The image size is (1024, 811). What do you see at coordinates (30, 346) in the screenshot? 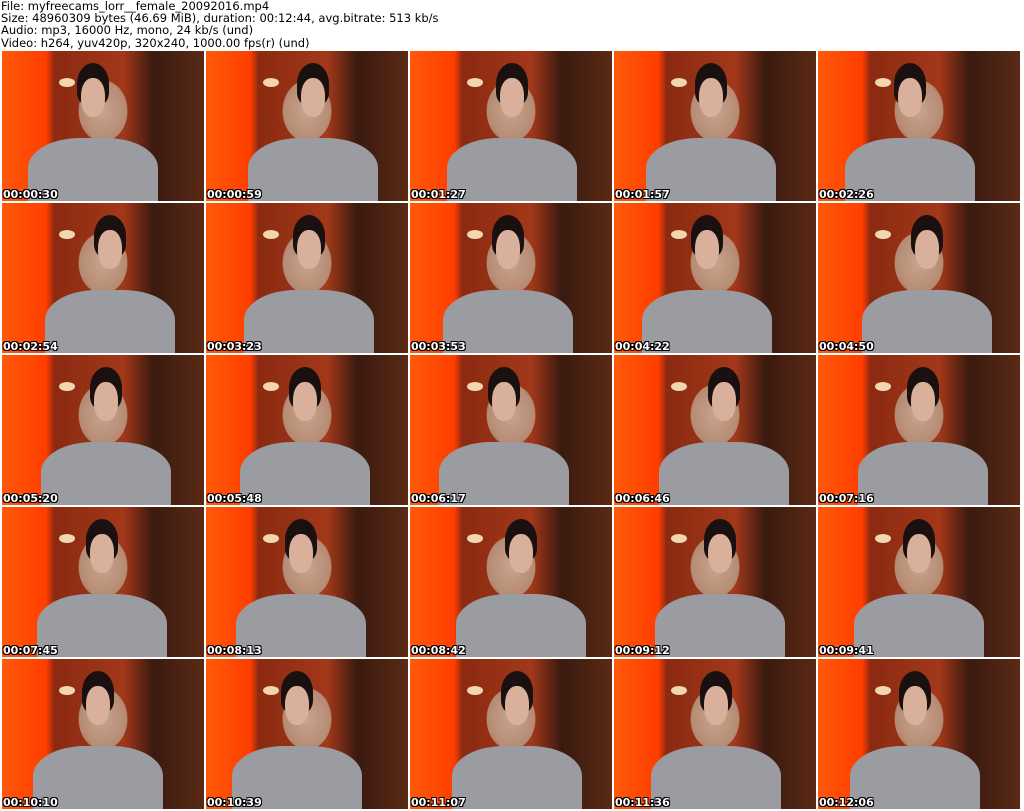
I see `timestamp: 00:02:54` at bounding box center [30, 346].